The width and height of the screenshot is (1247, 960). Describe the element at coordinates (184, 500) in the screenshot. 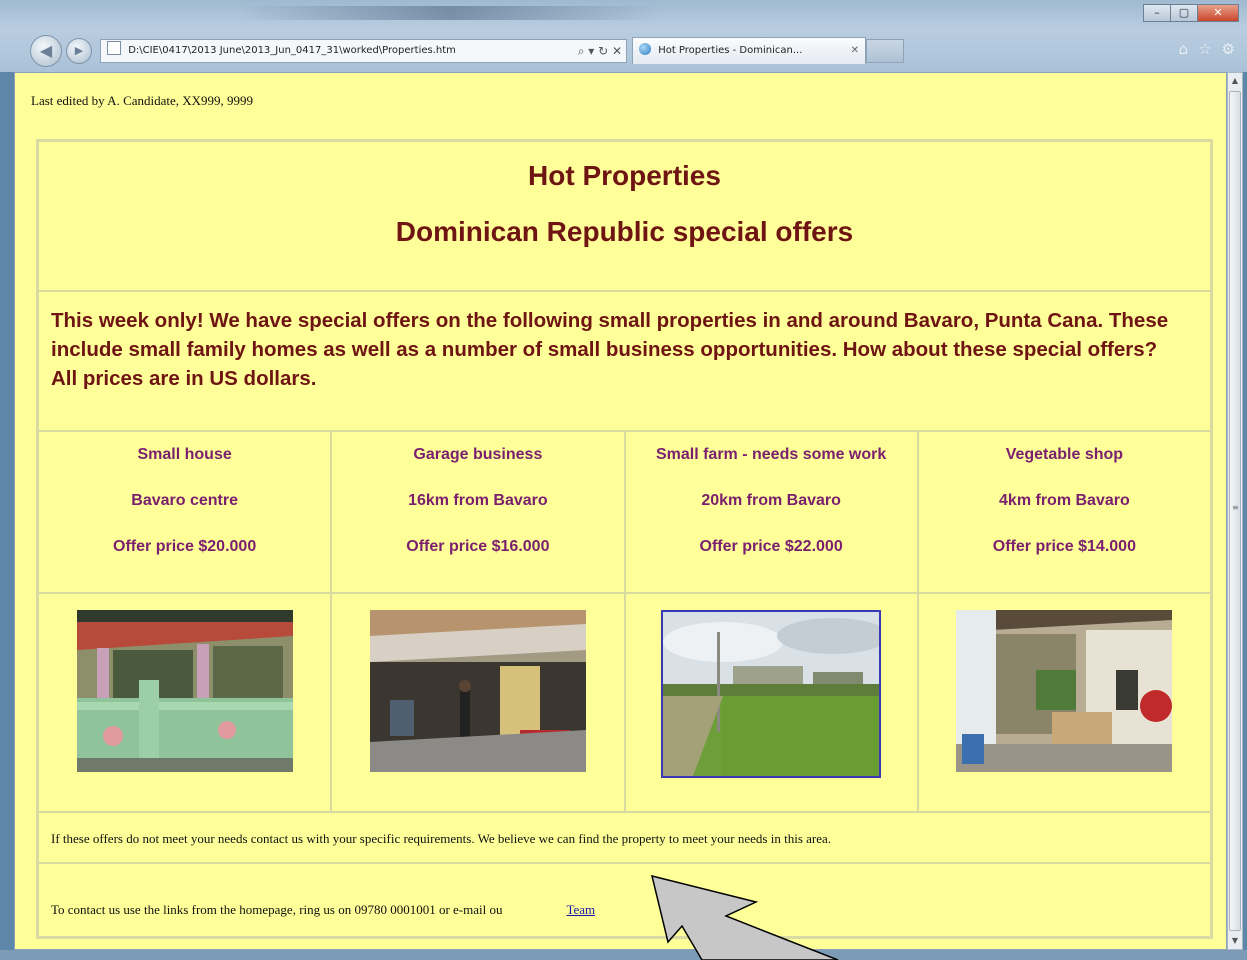

I see `offer-location: Bavaro centre` at that location.